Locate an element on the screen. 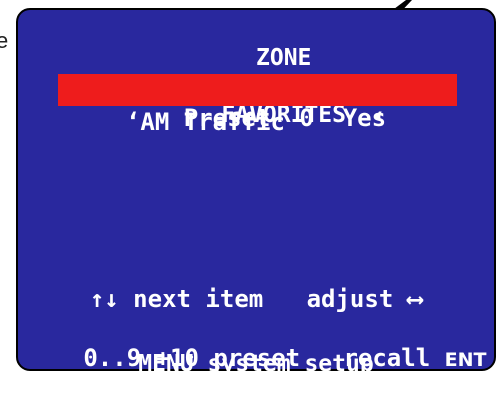 This screenshot has width=503, height=402. station-name: ‘AM Traffic ‘ is located at coordinates (256, 122).